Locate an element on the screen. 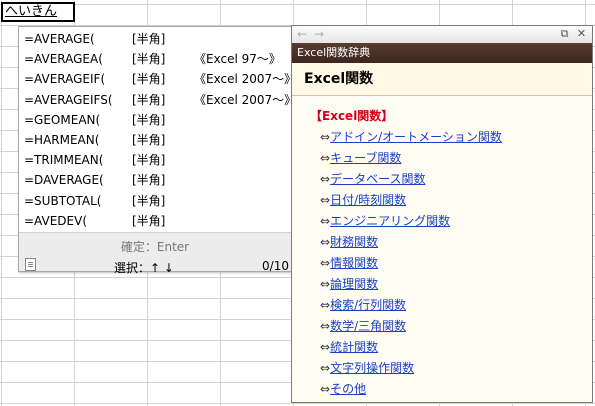 The width and height of the screenshot is (595, 406). candidate-version-note: 《Excel 97～》 is located at coordinates (237, 59).